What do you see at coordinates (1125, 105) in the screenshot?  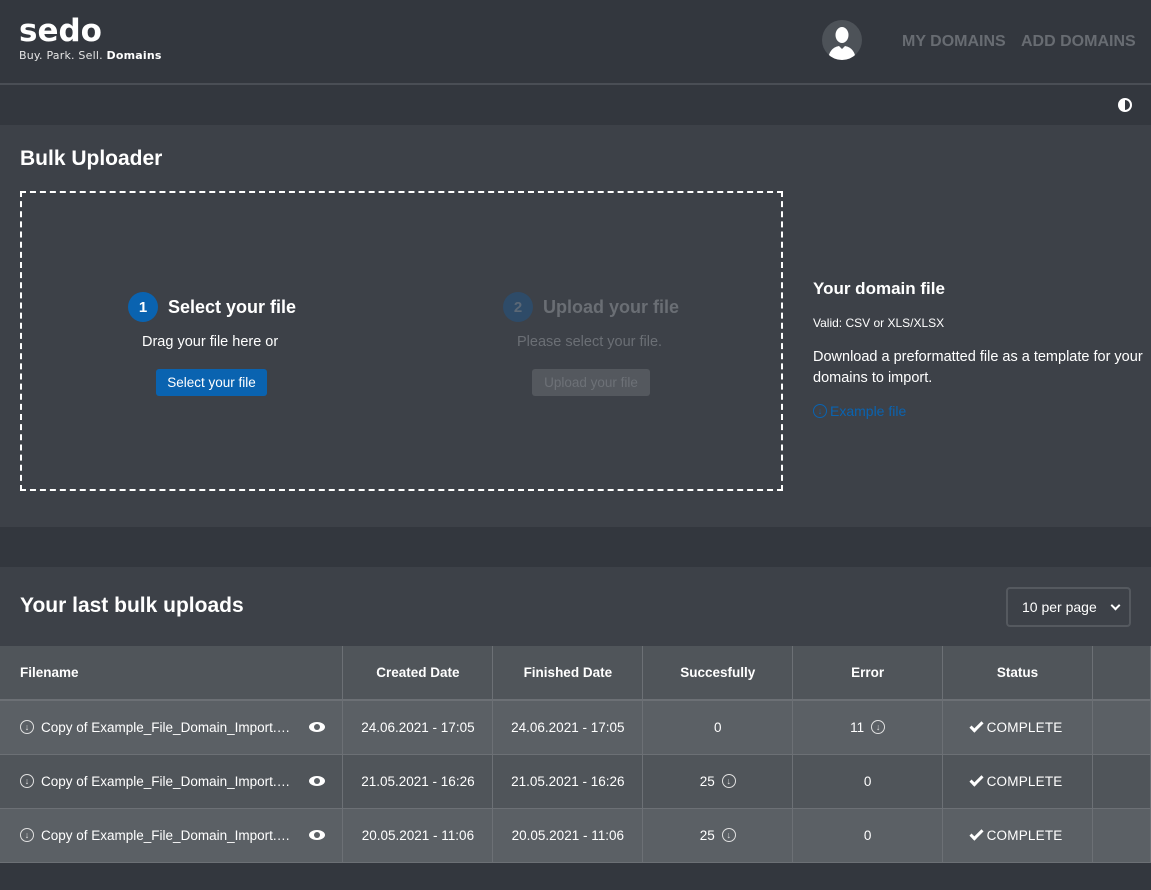 I see `contrast-icon` at bounding box center [1125, 105].